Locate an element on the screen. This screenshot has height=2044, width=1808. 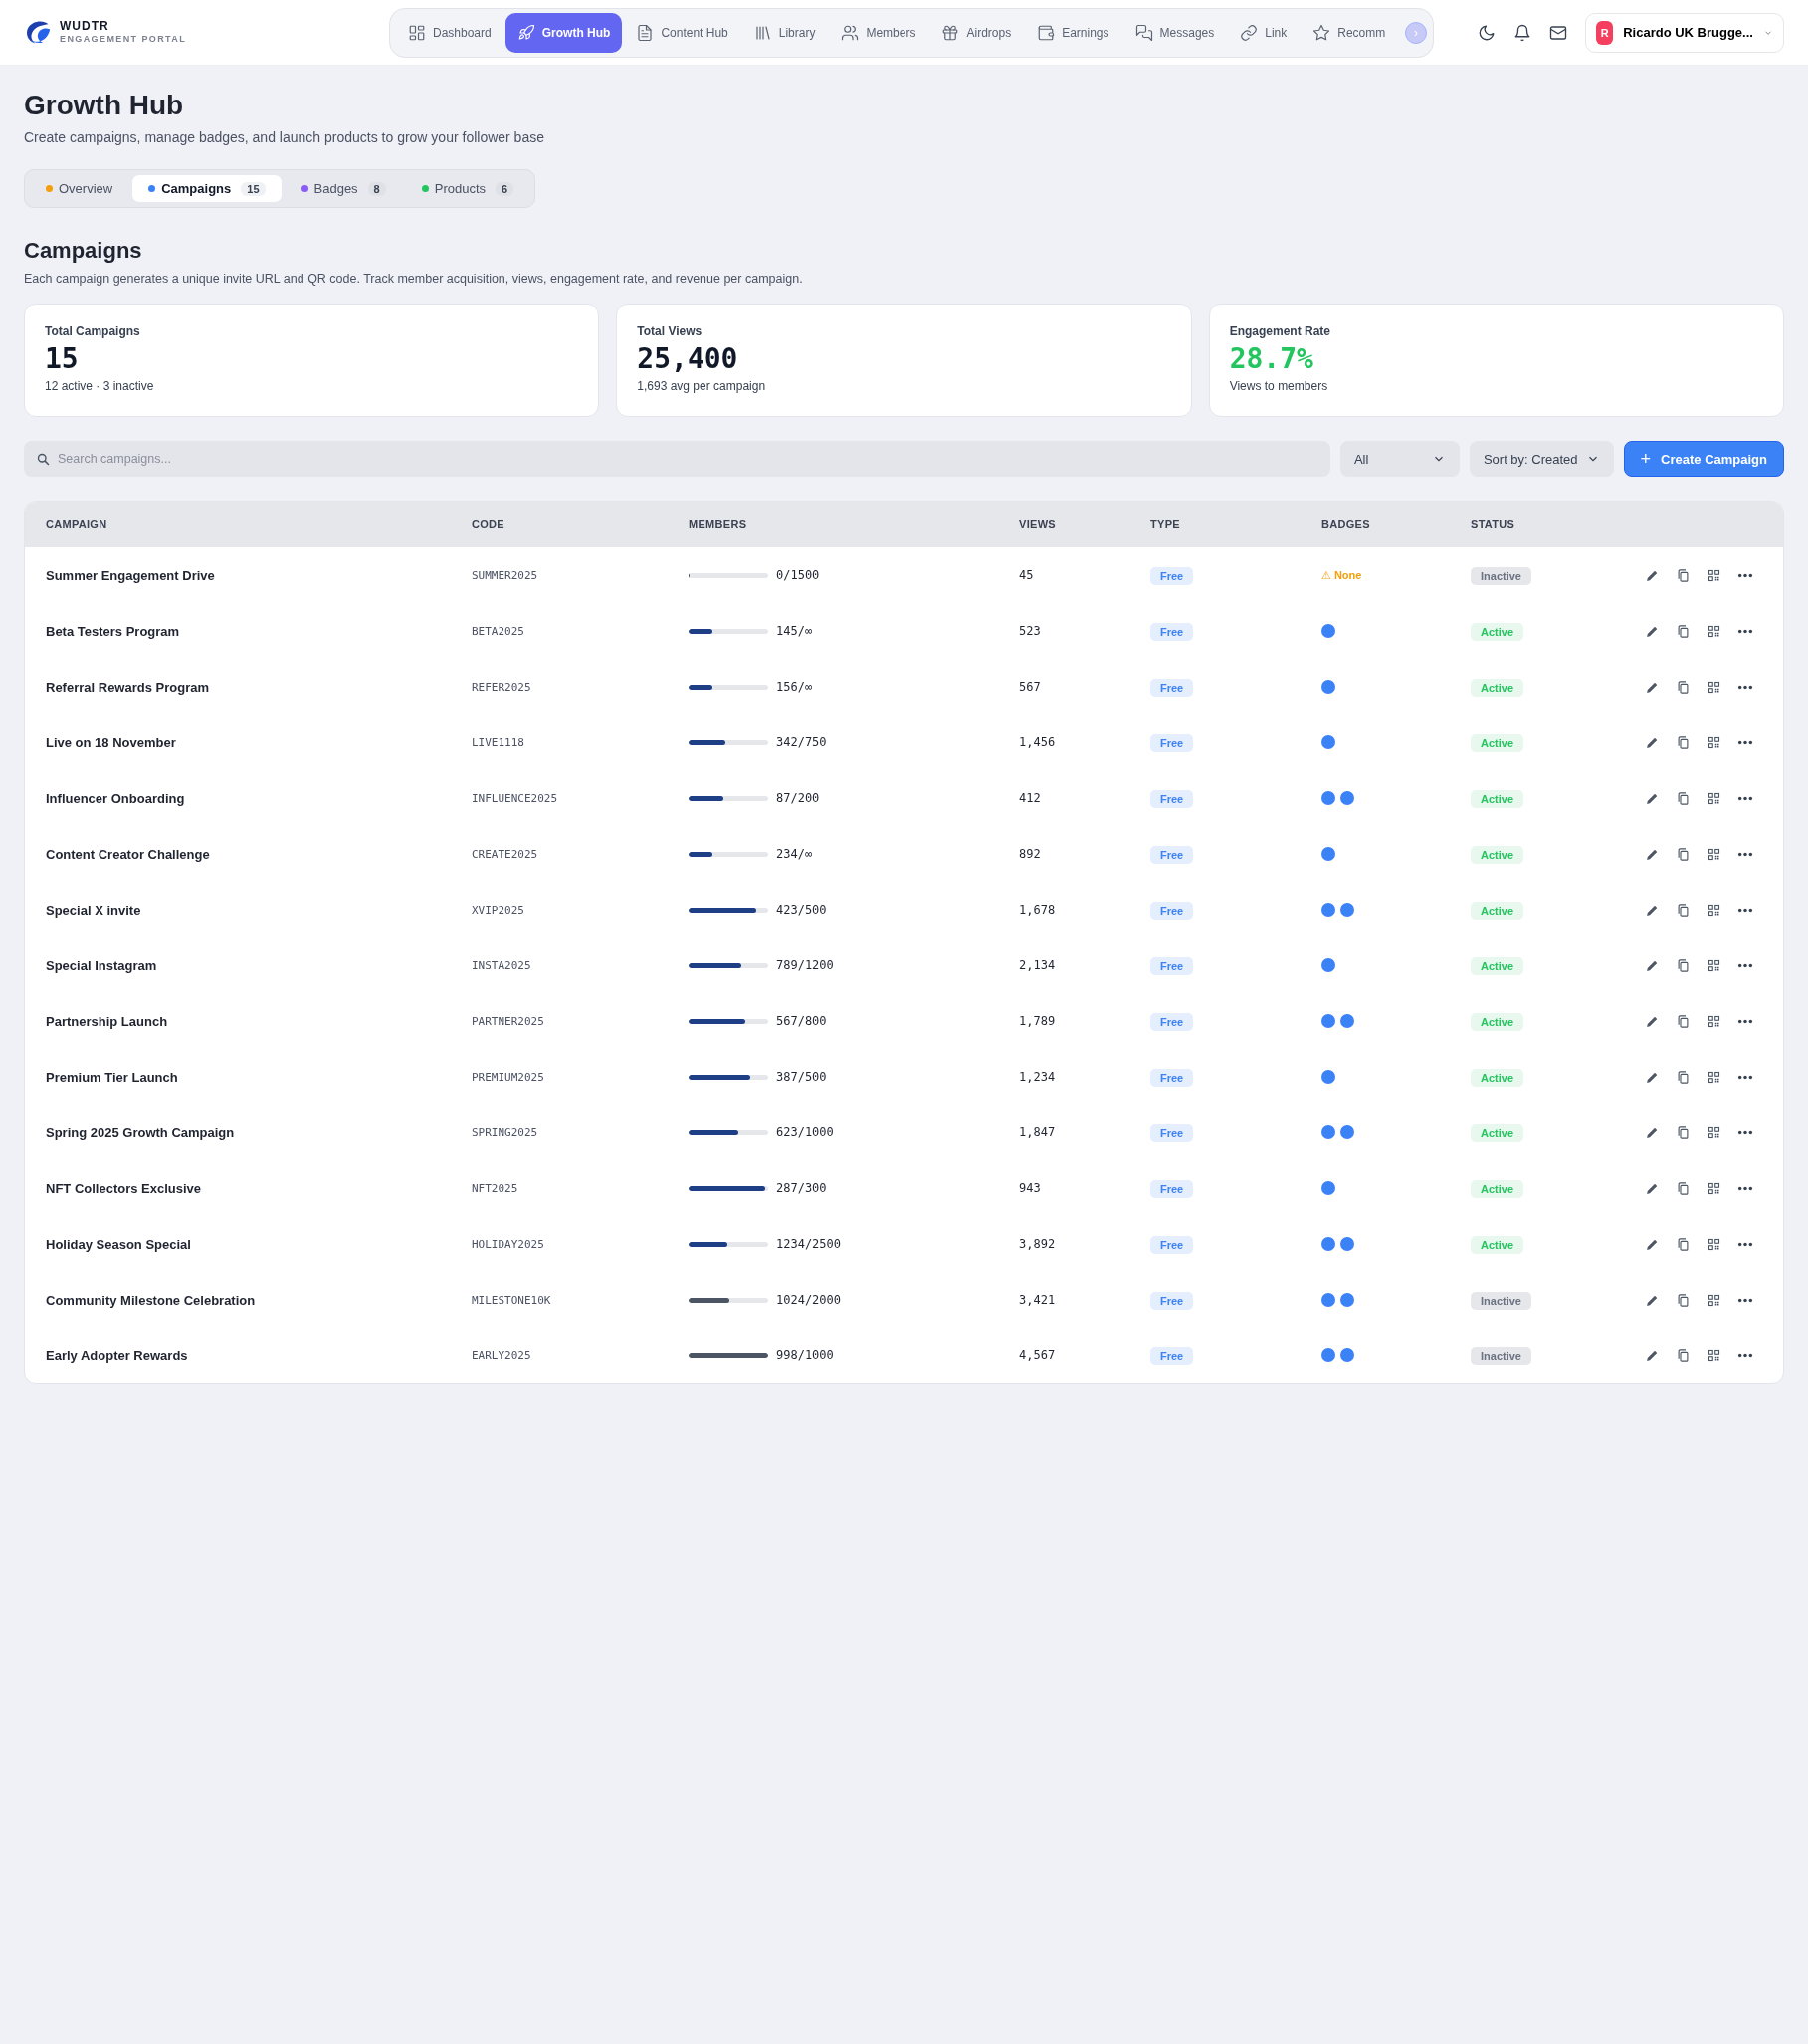
dark-mode-icon is located at coordinates (1487, 32).